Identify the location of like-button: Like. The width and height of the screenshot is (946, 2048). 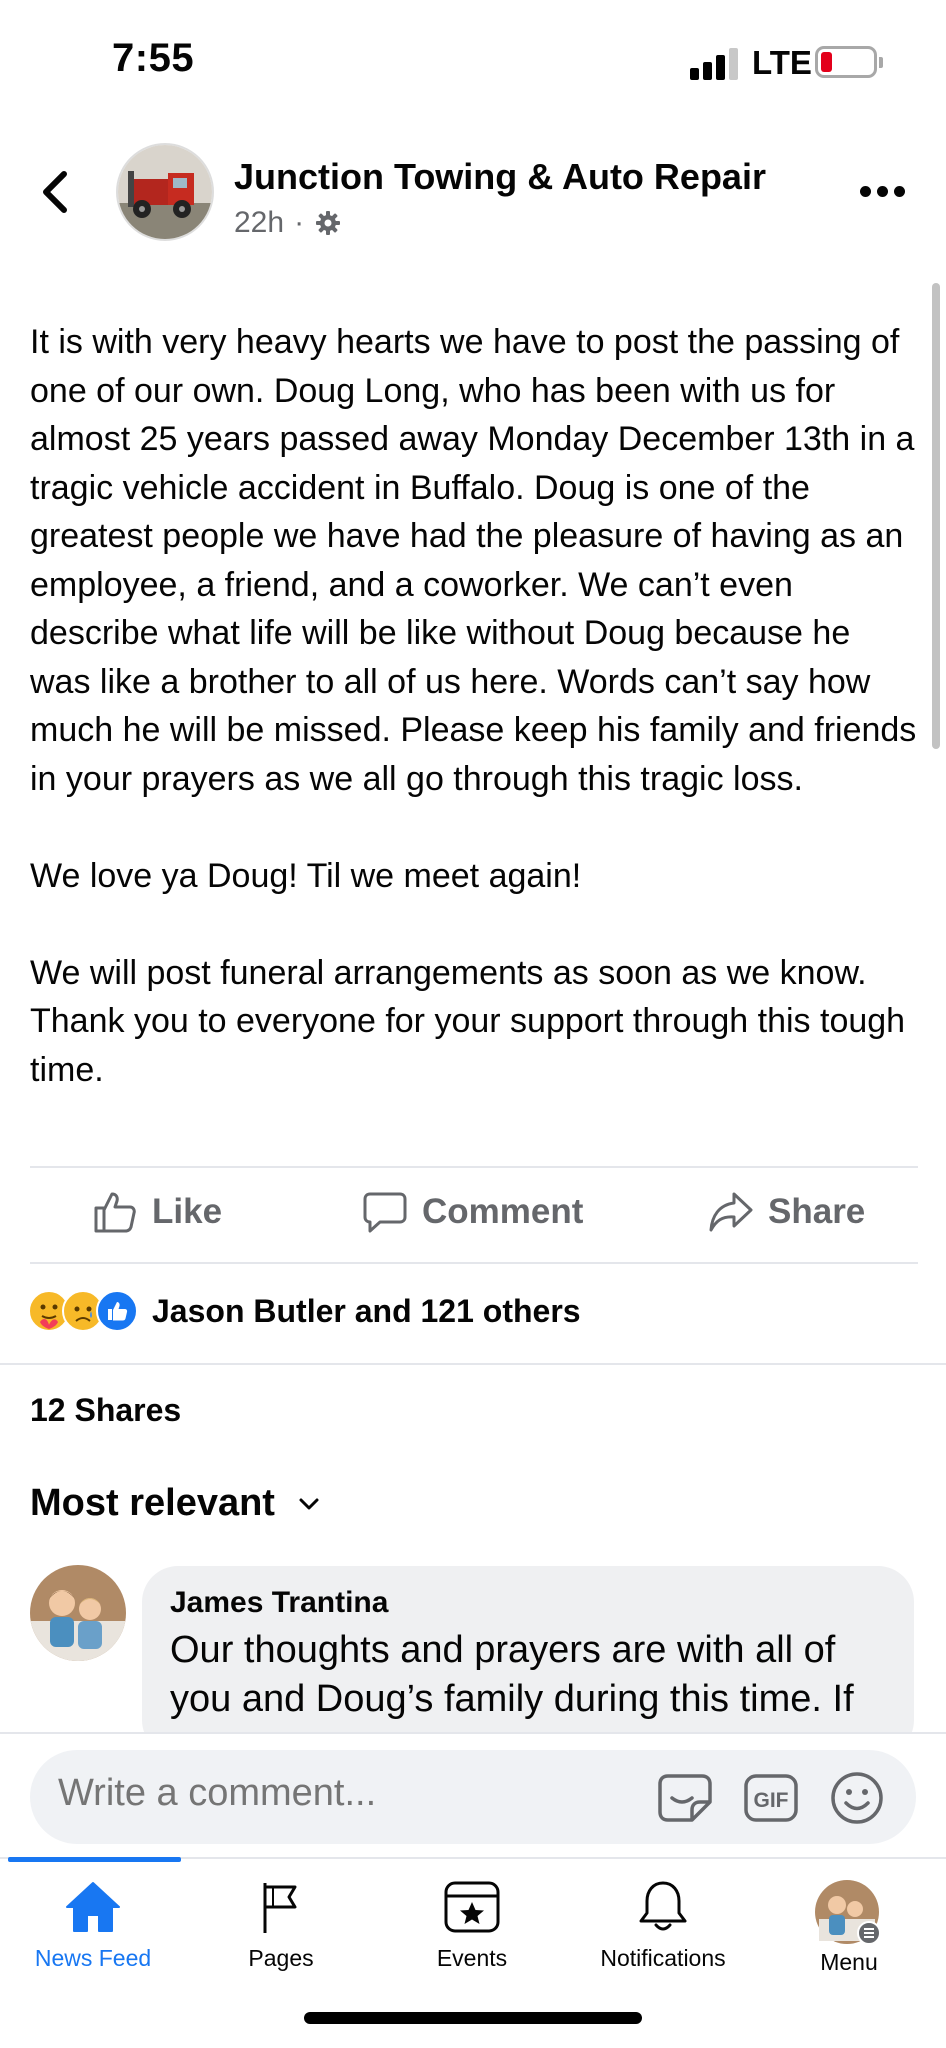
(157, 1212).